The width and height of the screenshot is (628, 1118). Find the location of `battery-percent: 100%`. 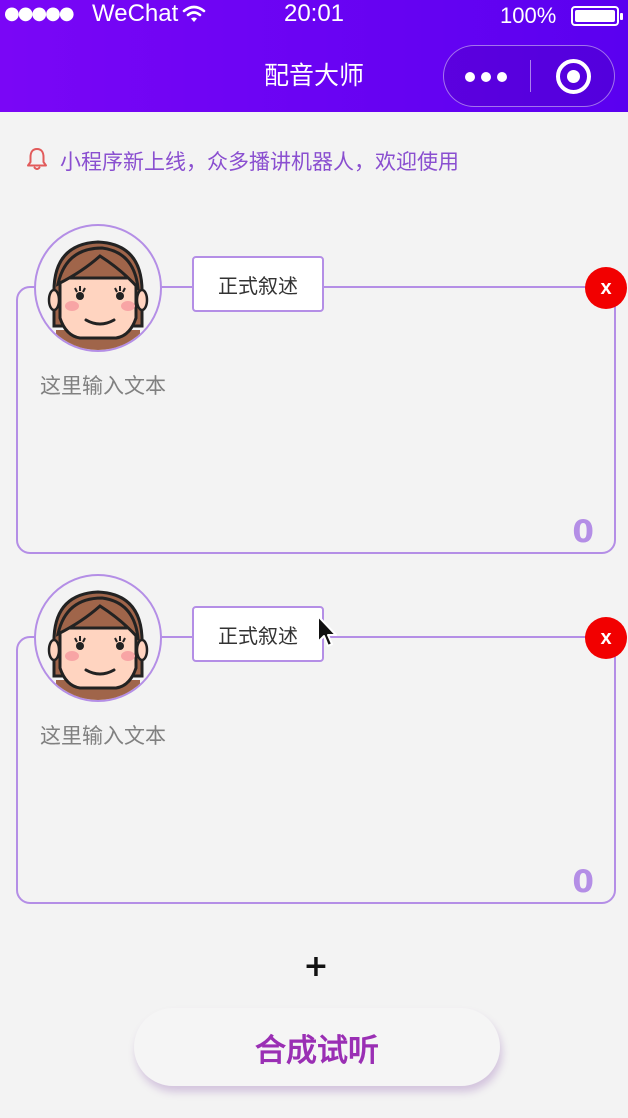

battery-percent: 100% is located at coordinates (528, 15).